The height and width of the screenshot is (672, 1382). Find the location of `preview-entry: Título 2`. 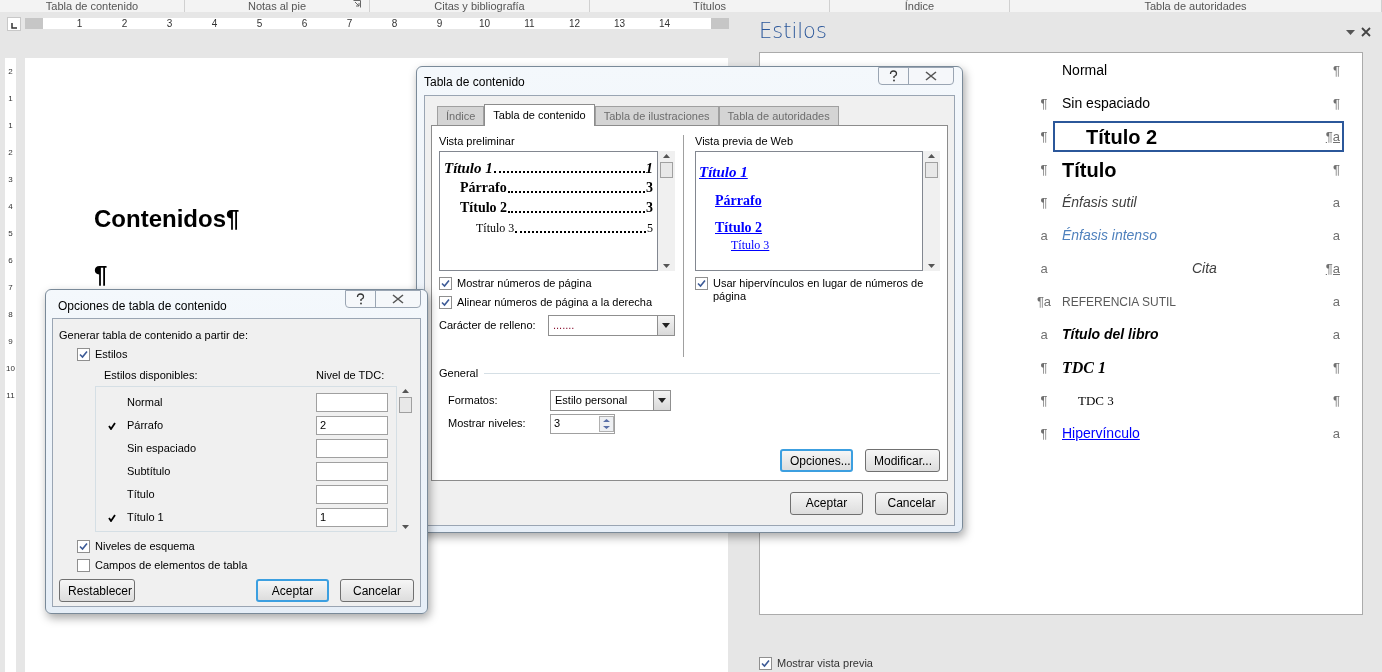

preview-entry: Título 2 is located at coordinates (484, 208).